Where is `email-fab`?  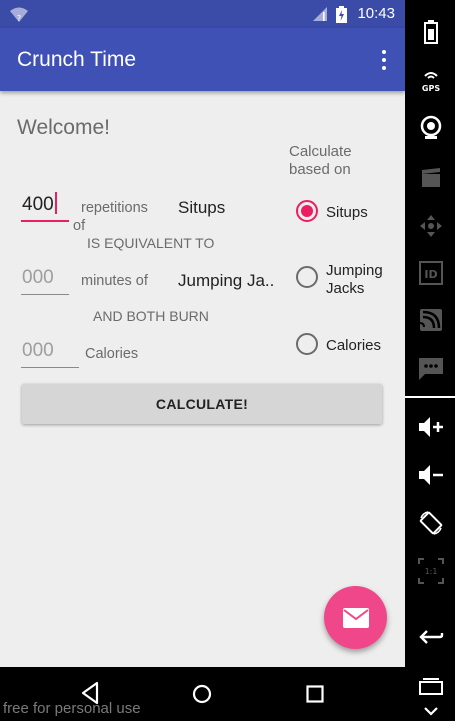
email-fab is located at coordinates (355, 617).